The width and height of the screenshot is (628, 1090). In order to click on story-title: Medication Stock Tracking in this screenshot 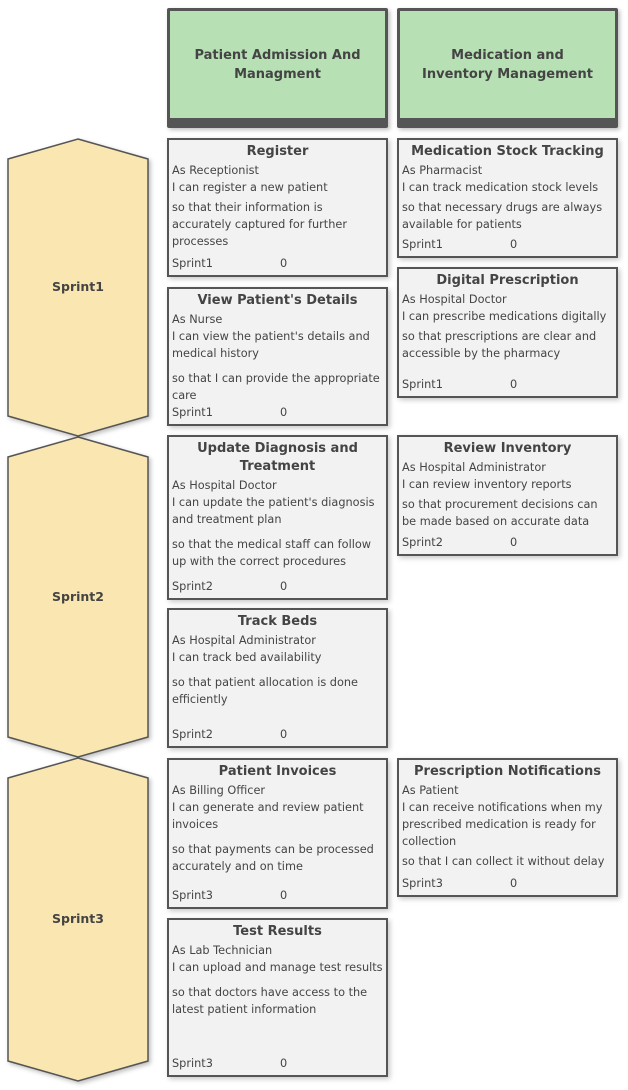, I will do `click(507, 151)`.